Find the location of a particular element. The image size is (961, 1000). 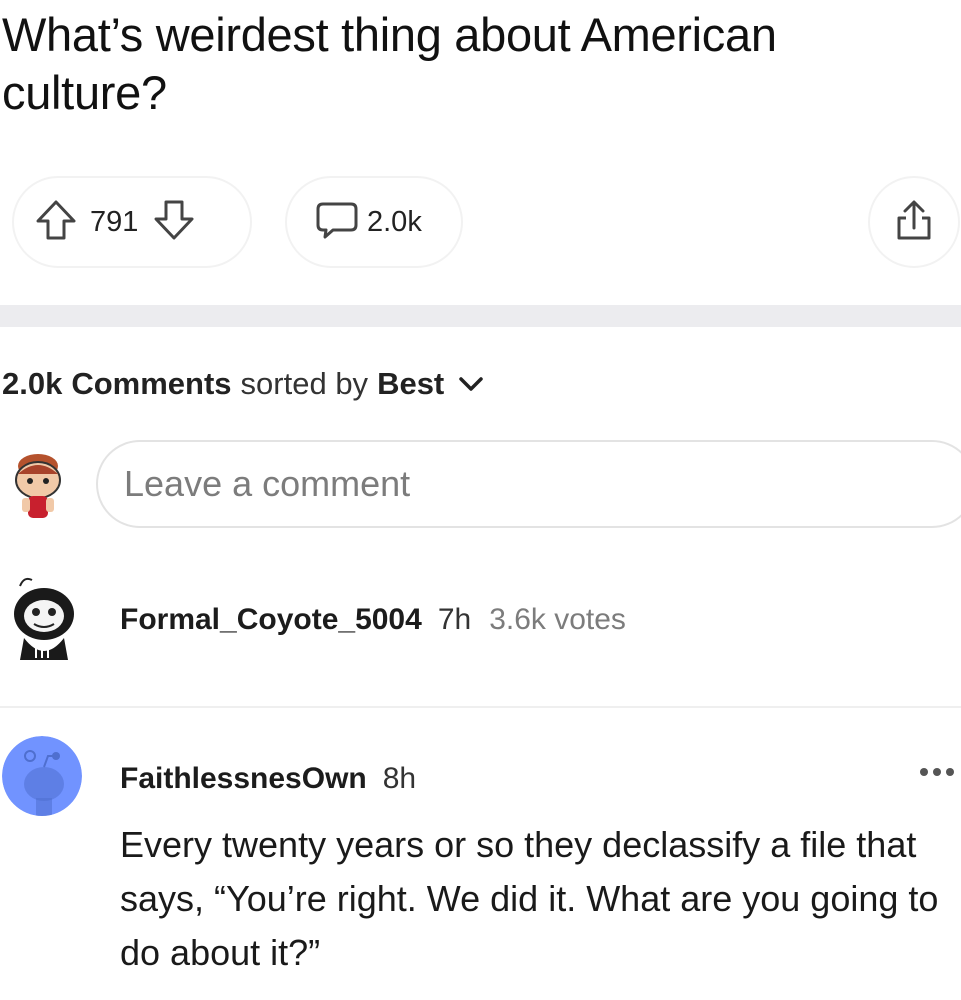

comment-votes: 3.6k votes is located at coordinates (557, 619).